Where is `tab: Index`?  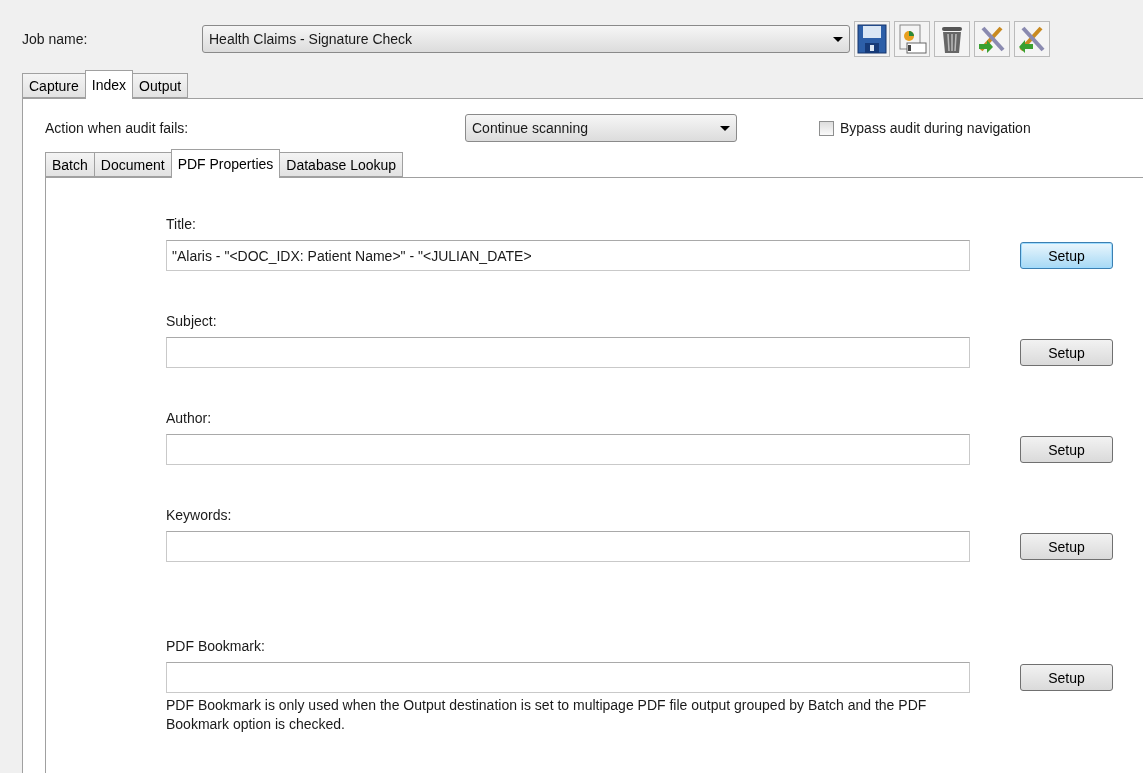 tab: Index is located at coordinates (109, 84).